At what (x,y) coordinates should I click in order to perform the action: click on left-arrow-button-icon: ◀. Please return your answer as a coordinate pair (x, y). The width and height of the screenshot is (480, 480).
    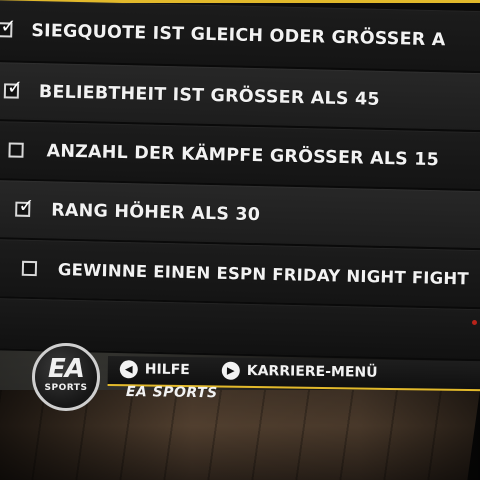
    Looking at the image, I should click on (128, 369).